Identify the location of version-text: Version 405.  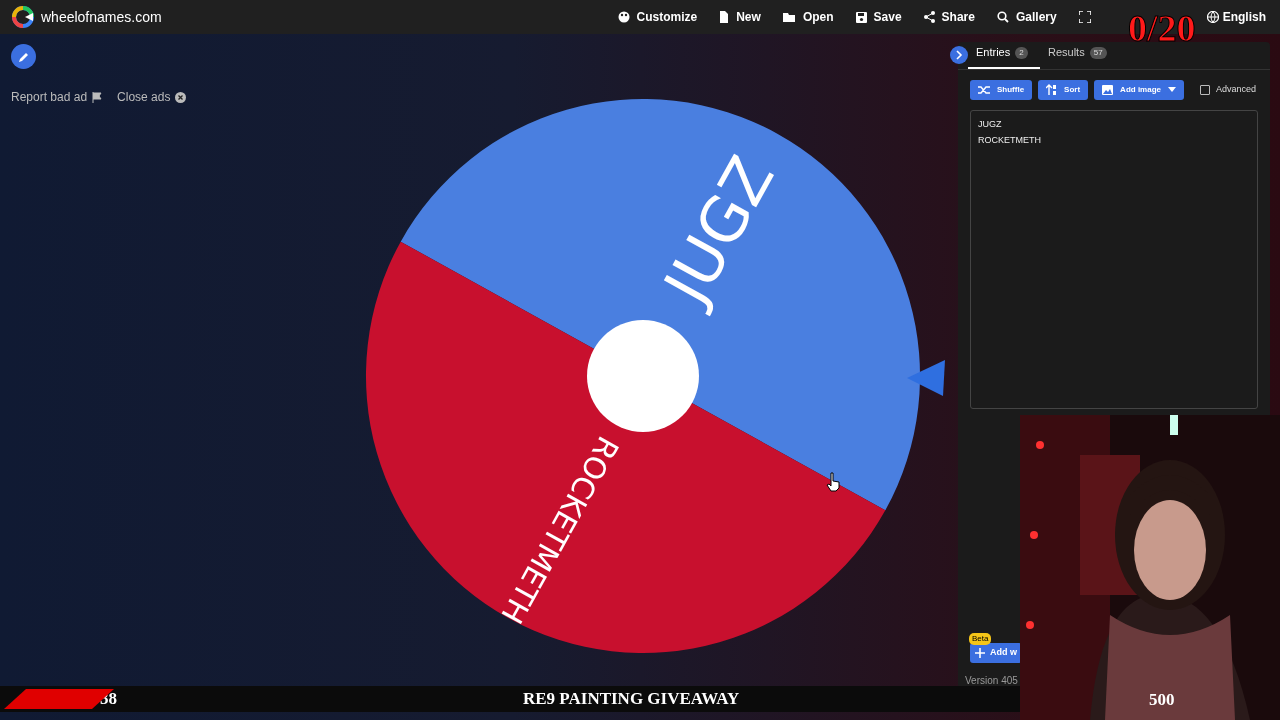
(992, 681).